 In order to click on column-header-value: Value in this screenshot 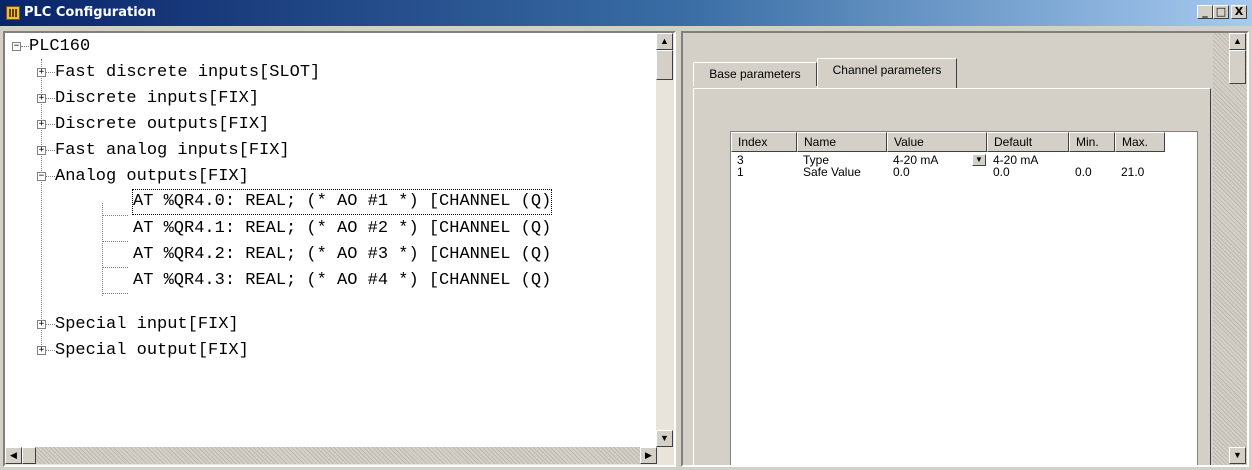, I will do `click(937, 142)`.